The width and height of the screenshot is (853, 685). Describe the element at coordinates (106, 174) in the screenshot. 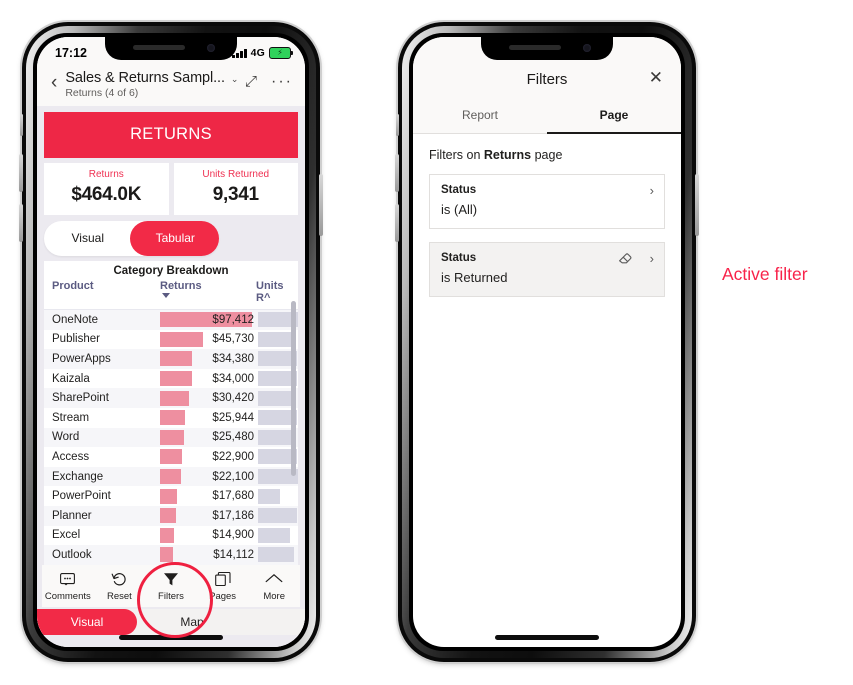

I see `kpi-label: Returns` at that location.